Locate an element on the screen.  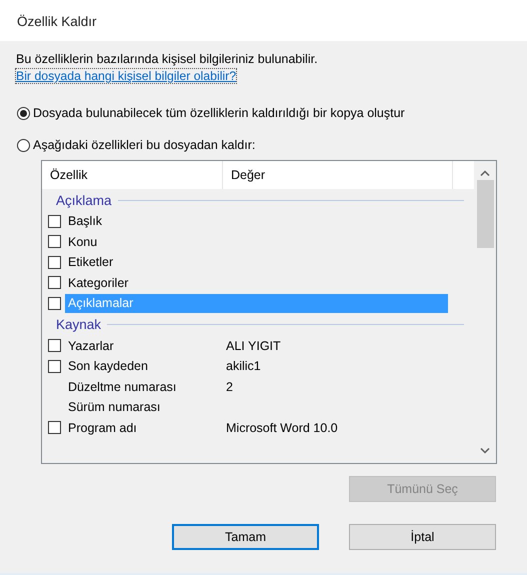
radio-label: Aşağıdaki özellikleri bu dosyadan kaldır: is located at coordinates (144, 145).